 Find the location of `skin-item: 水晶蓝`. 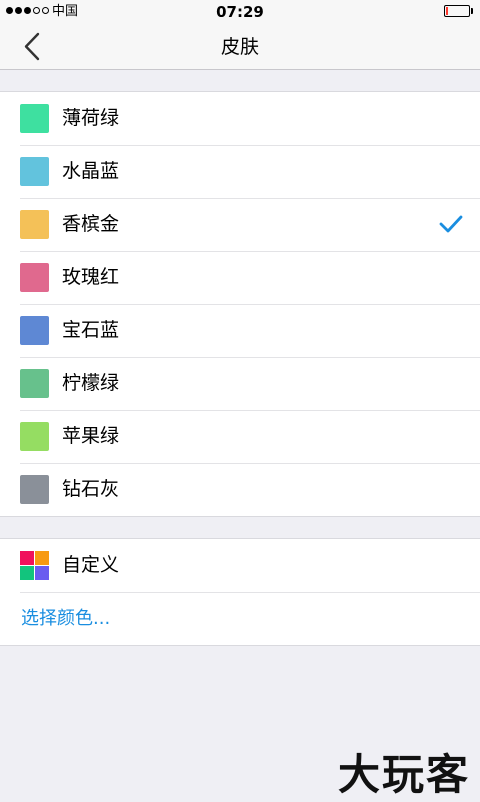

skin-item: 水晶蓝 is located at coordinates (240, 171).